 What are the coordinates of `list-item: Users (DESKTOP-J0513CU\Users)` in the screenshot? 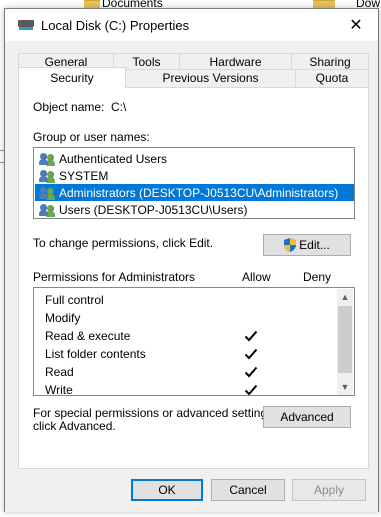 It's located at (194, 209).